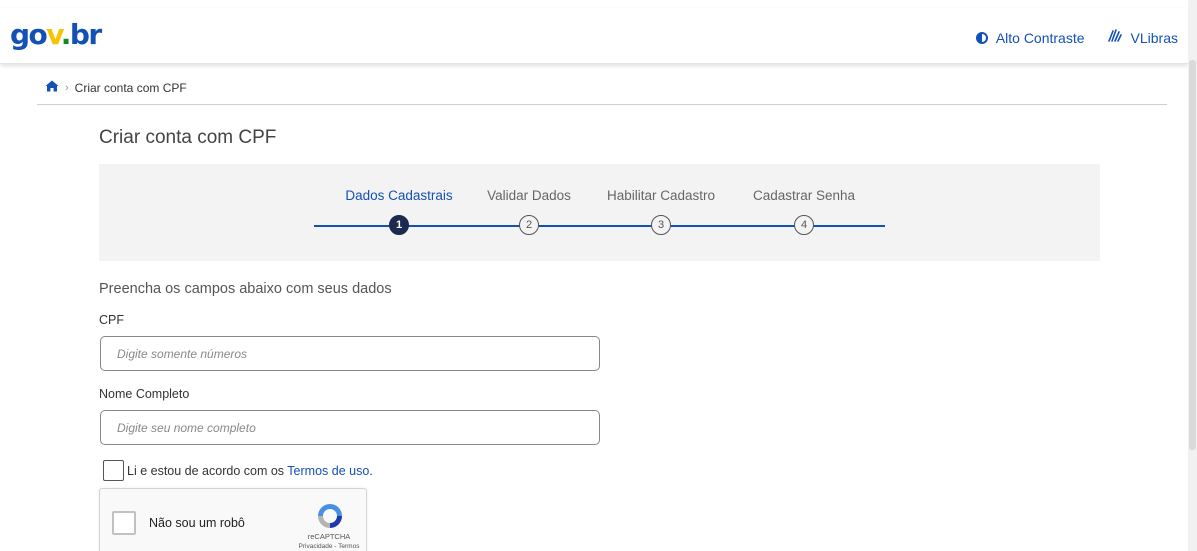 This screenshot has width=1197, height=551. What do you see at coordinates (29, 34) in the screenshot?
I see `logo-part-go: go` at bounding box center [29, 34].